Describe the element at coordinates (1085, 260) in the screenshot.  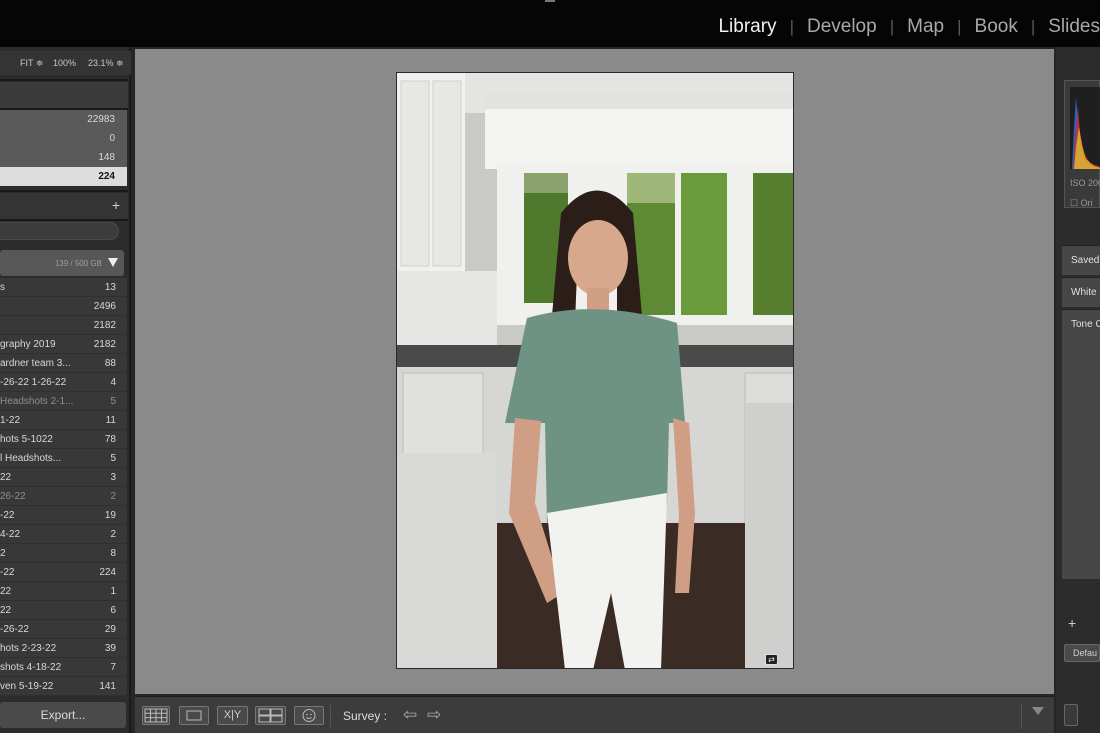
I see `saved-preset-label: Saved` at that location.